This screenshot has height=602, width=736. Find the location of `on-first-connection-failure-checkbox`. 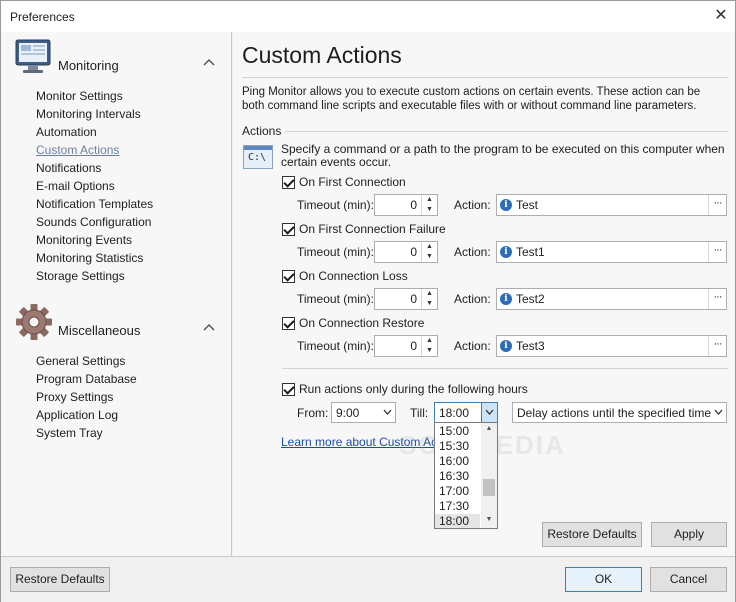

on-first-connection-failure-checkbox is located at coordinates (288, 229).